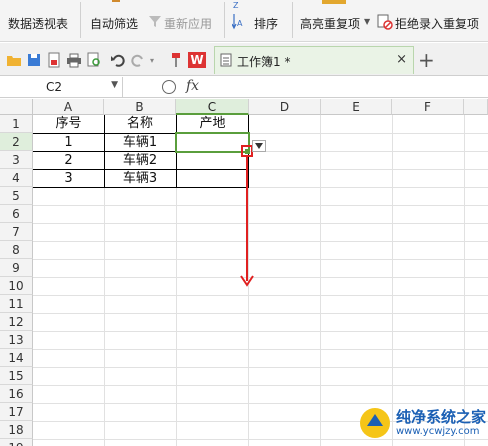 This screenshot has width=488, height=446. What do you see at coordinates (212, 142) in the screenshot?
I see `active-cell-selection` at bounding box center [212, 142].